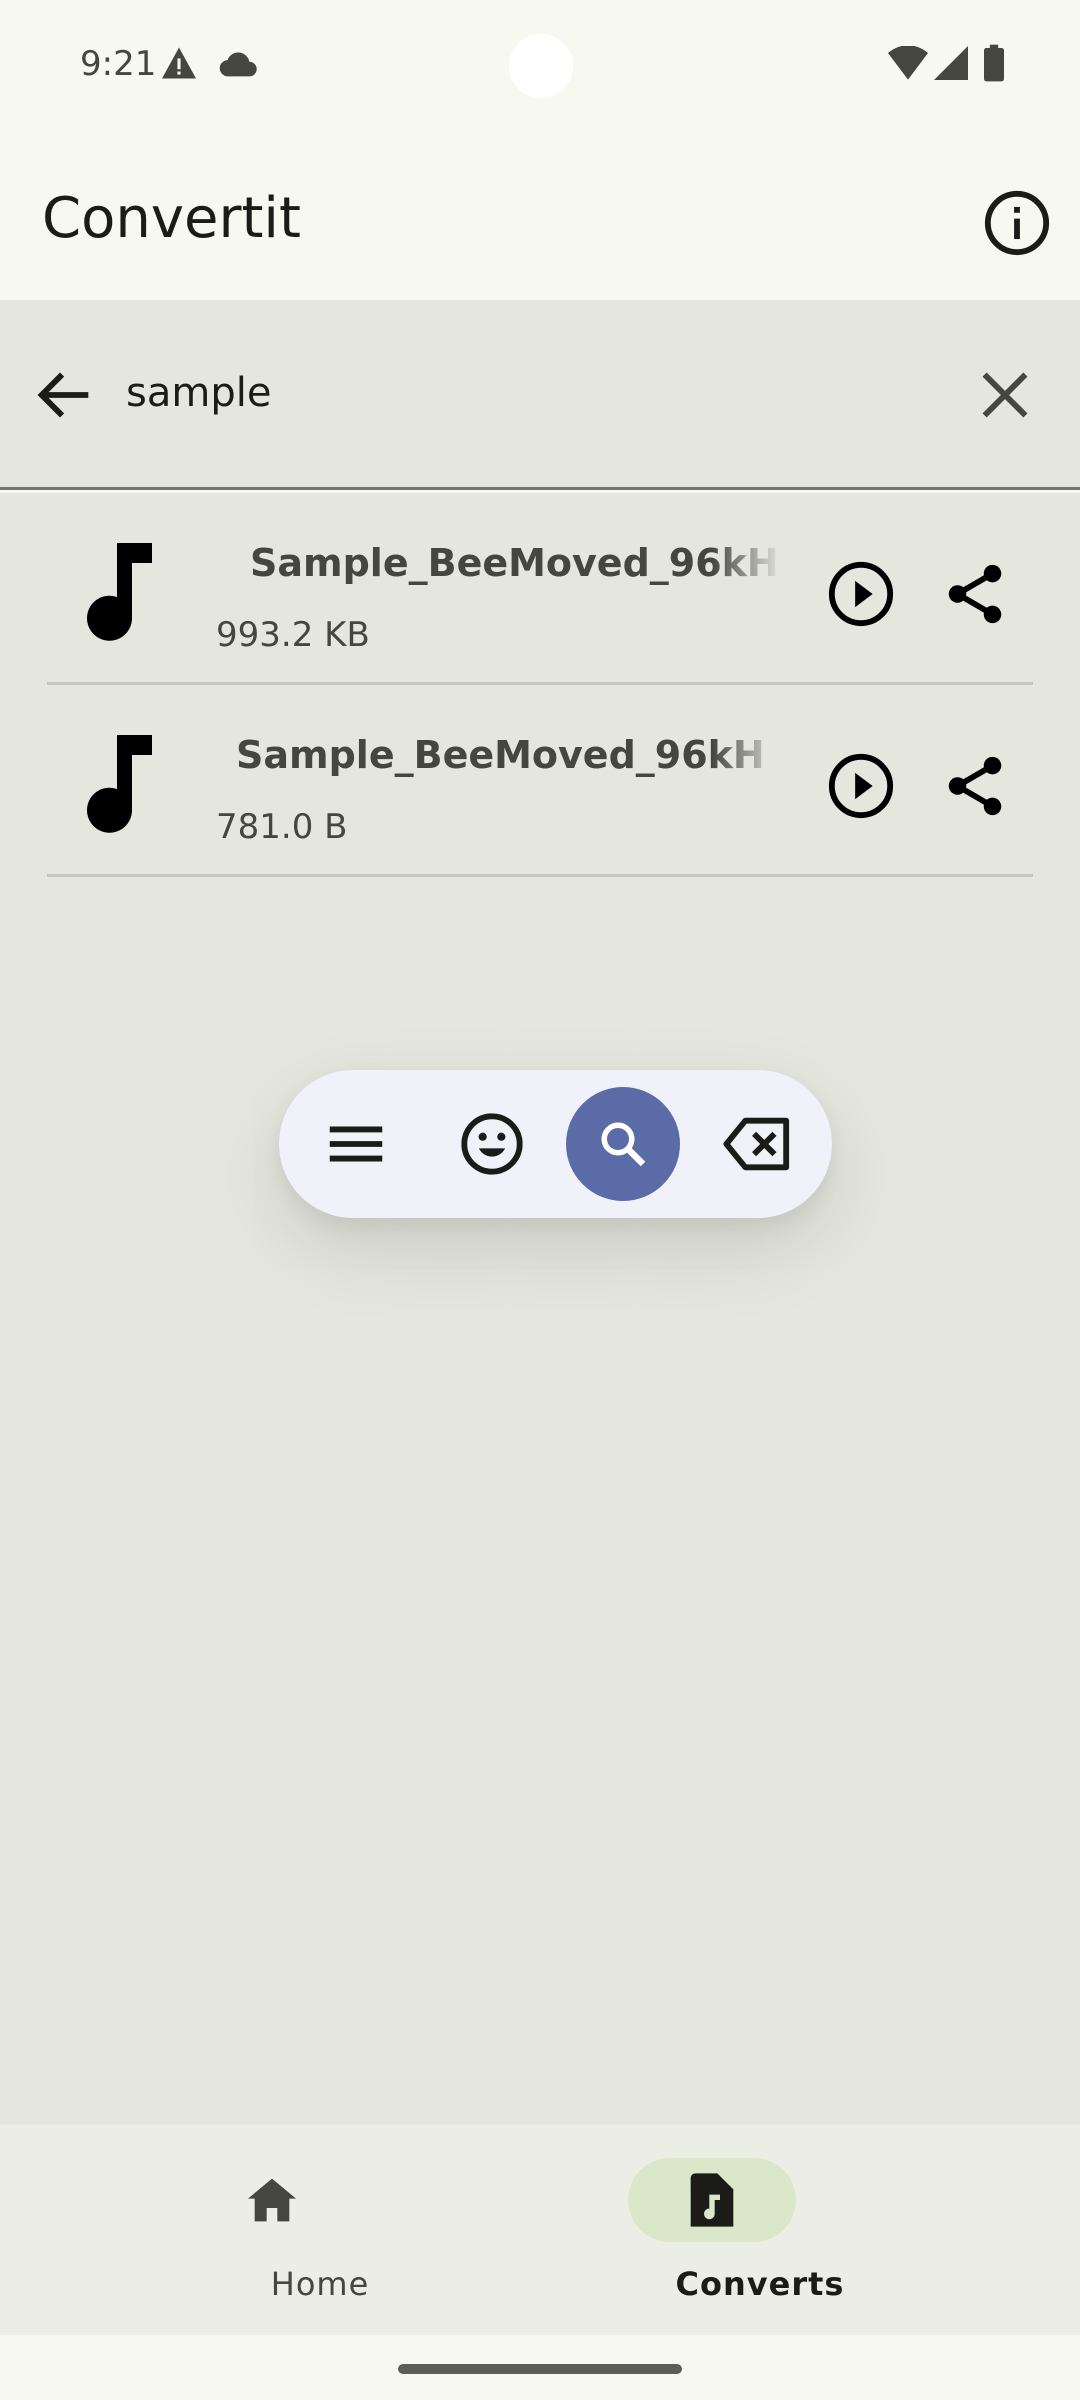  I want to click on signal-icon, so click(951, 63).